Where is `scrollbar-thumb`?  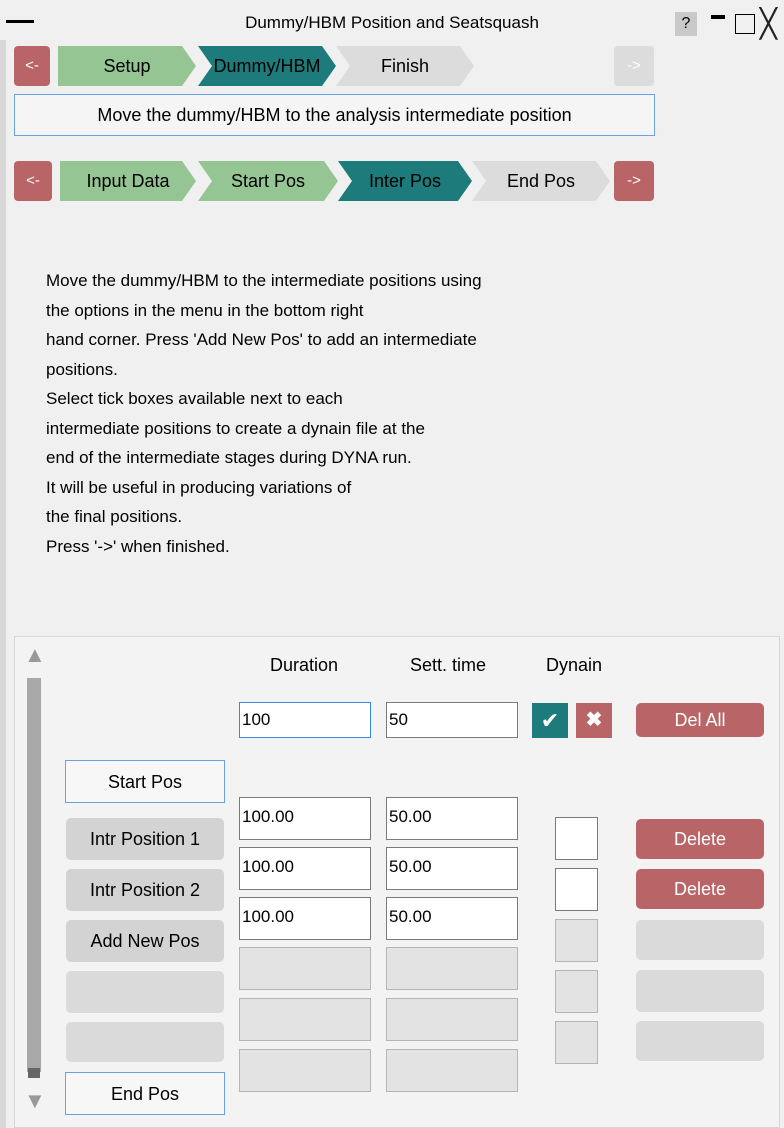
scrollbar-thumb is located at coordinates (34, 1073).